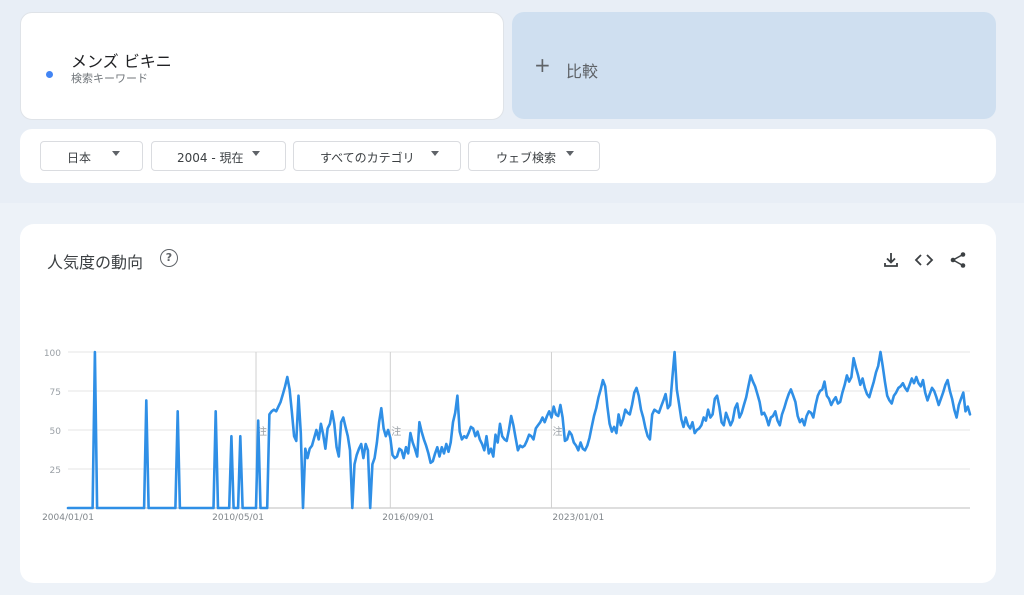 Image resolution: width=1024 pixels, height=595 pixels. I want to click on share-icon, so click(958, 260).